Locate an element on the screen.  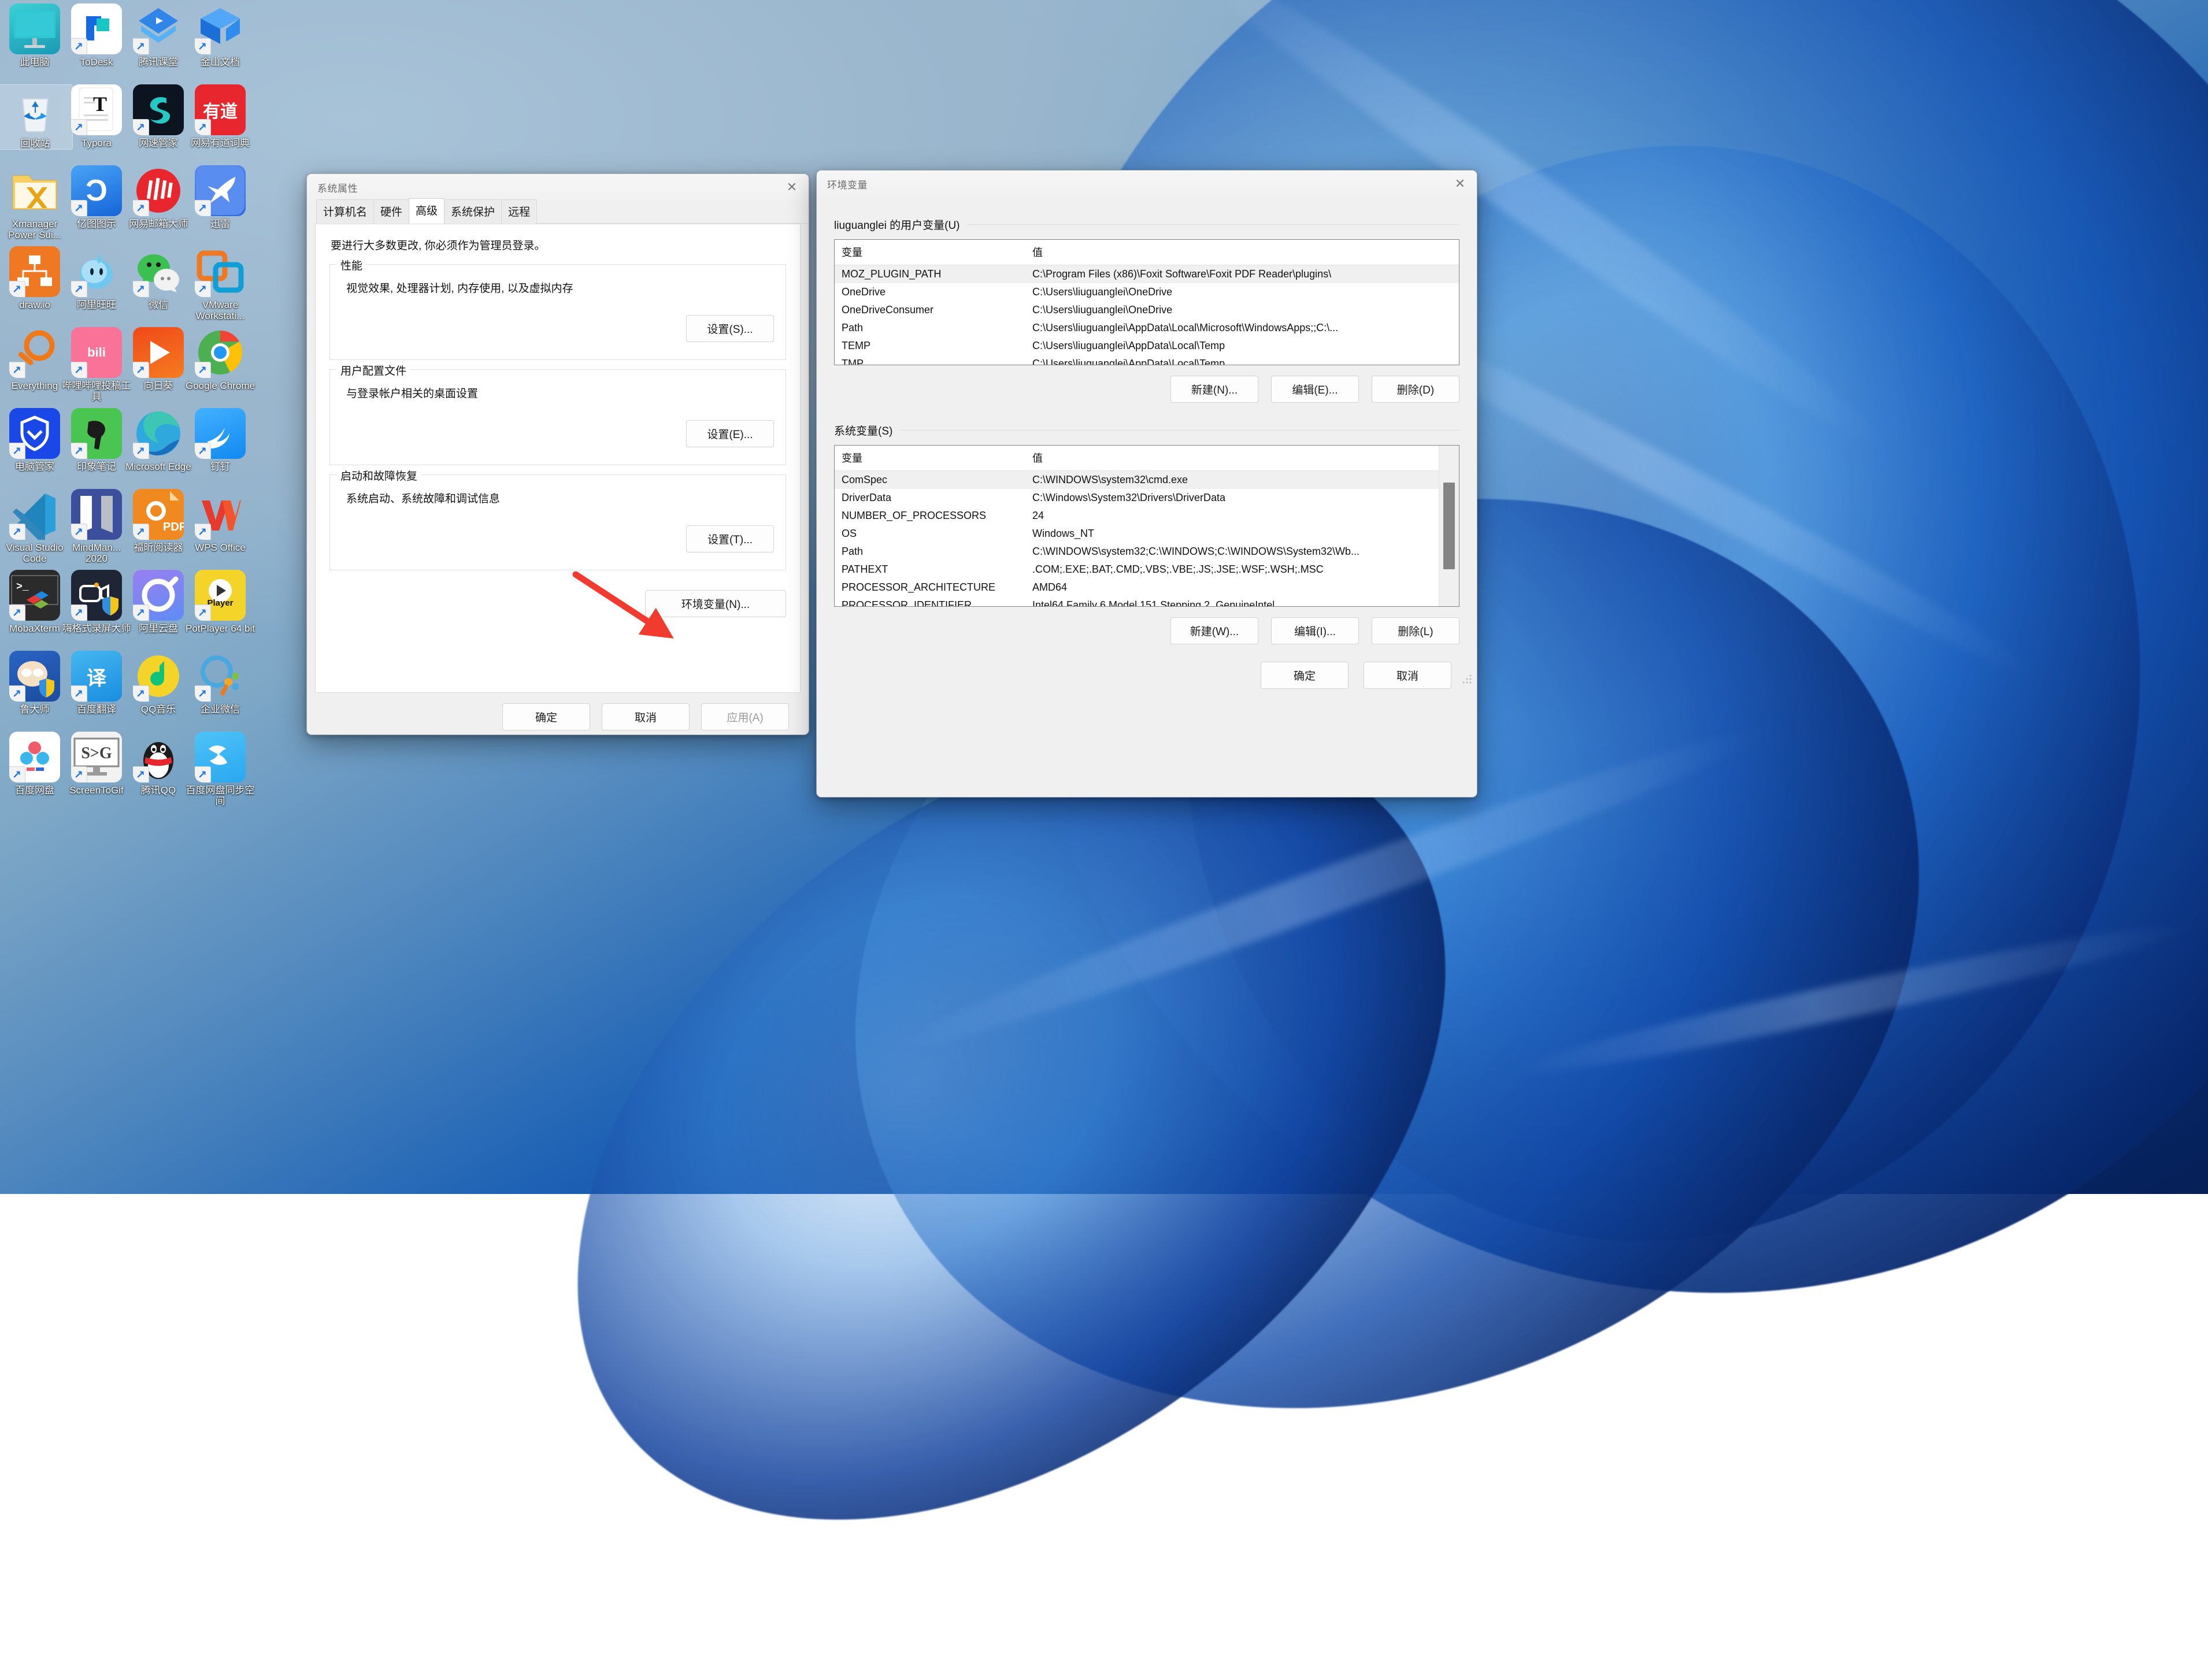
tab-2: 高级 is located at coordinates (427, 211).